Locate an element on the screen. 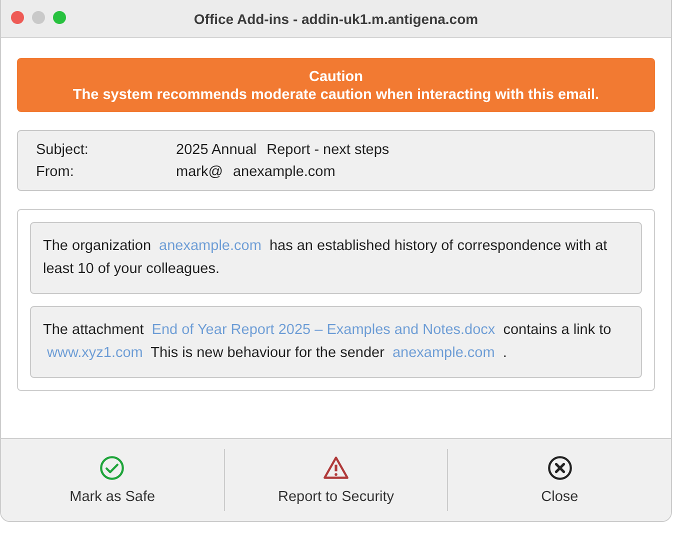  zoom-window-button is located at coordinates (59, 17).